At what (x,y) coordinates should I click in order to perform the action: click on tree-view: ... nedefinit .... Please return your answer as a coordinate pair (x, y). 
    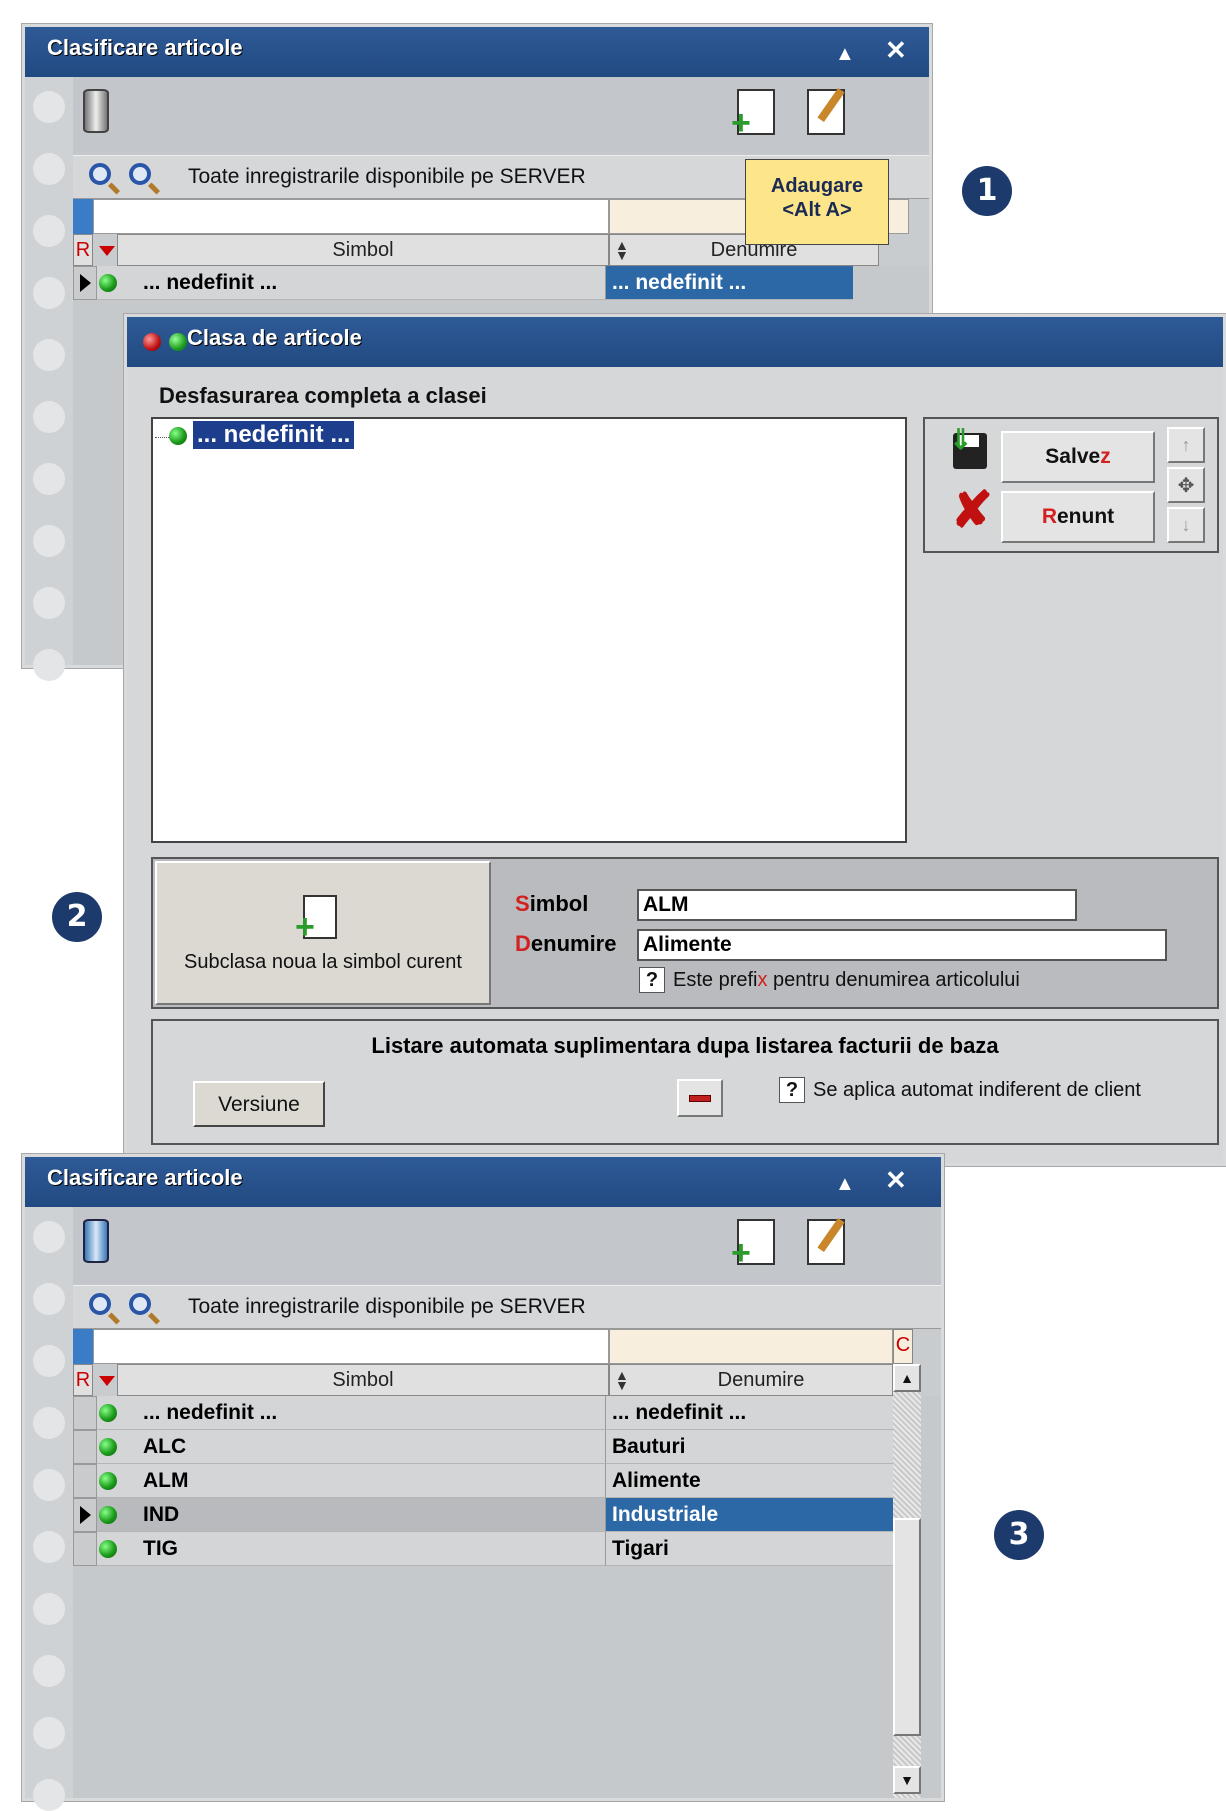
    Looking at the image, I should click on (529, 630).